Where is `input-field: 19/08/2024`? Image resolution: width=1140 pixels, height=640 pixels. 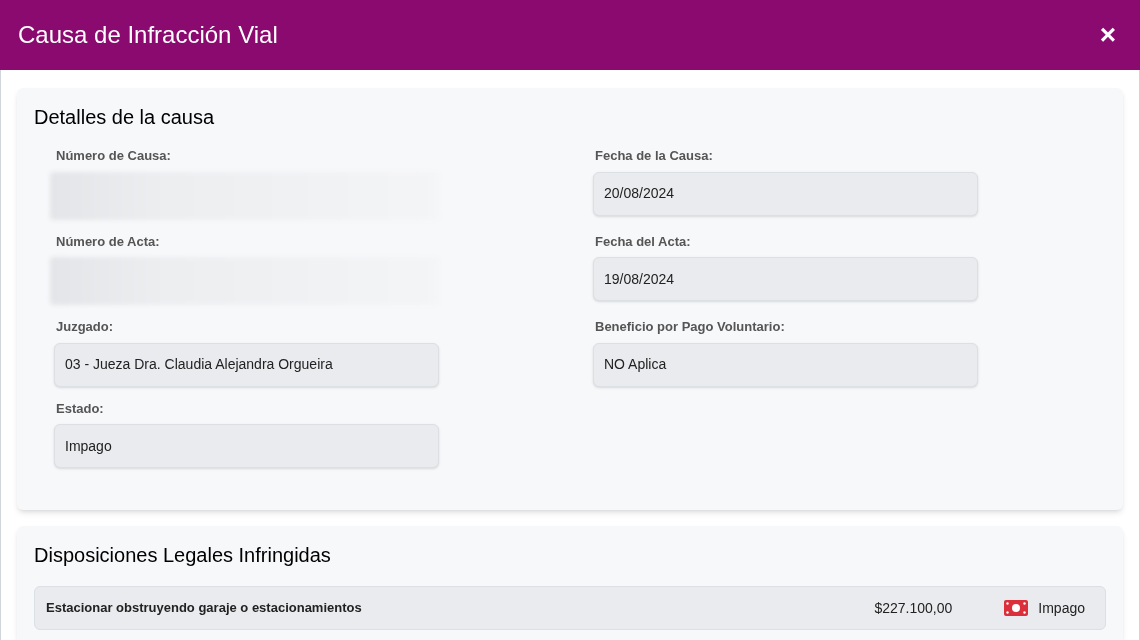
input-field: 19/08/2024 is located at coordinates (785, 279).